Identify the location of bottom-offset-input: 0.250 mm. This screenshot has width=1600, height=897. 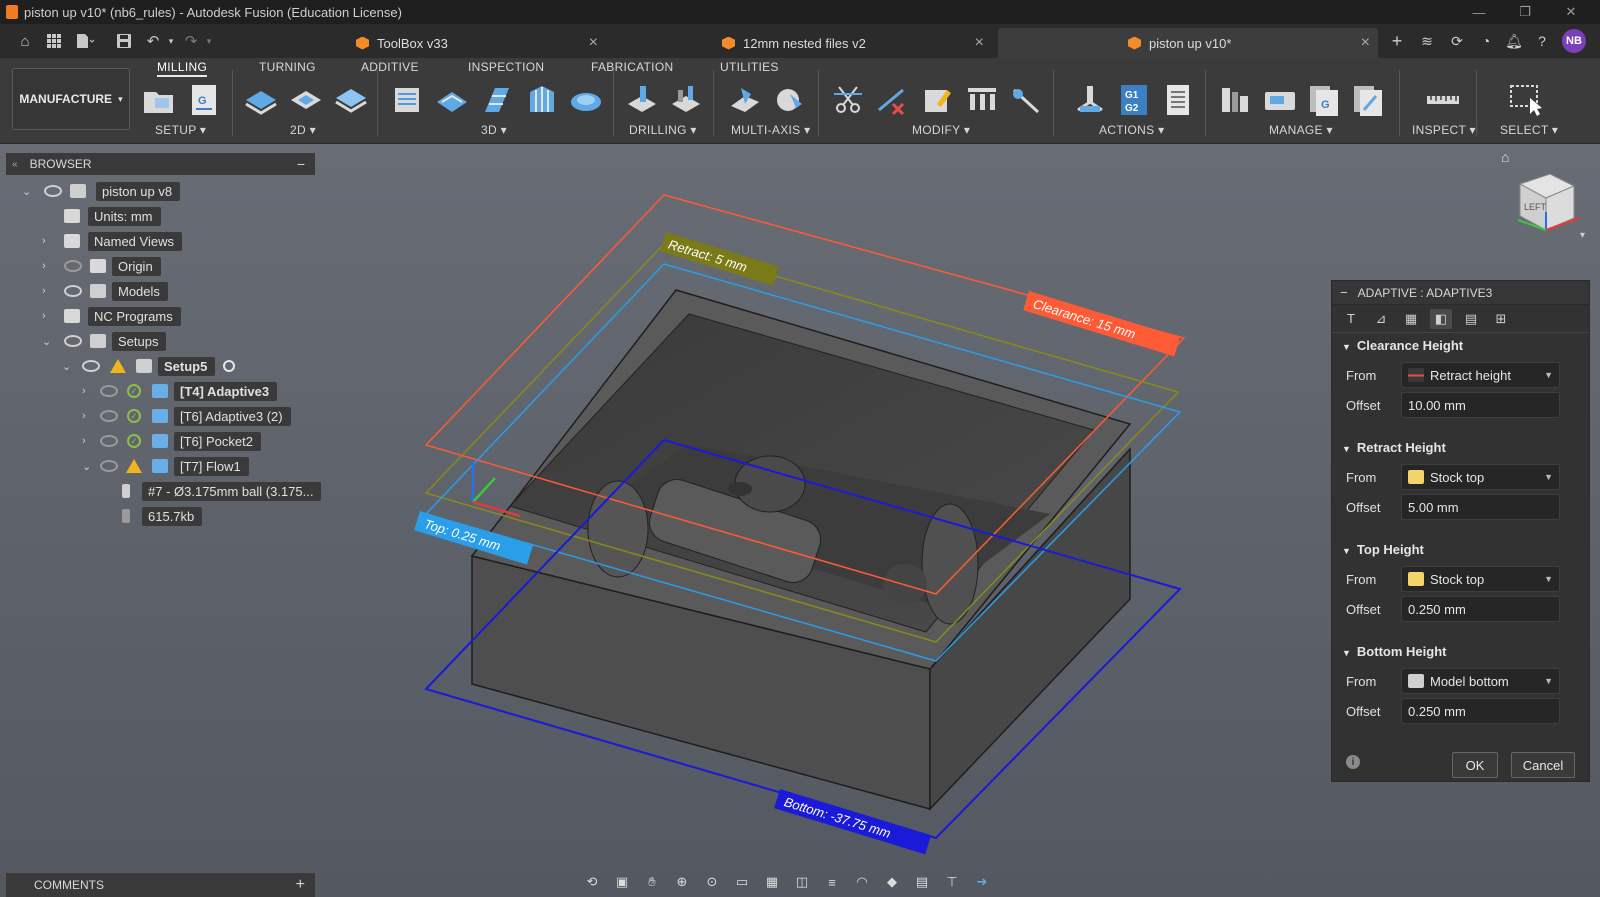
(1480, 711).